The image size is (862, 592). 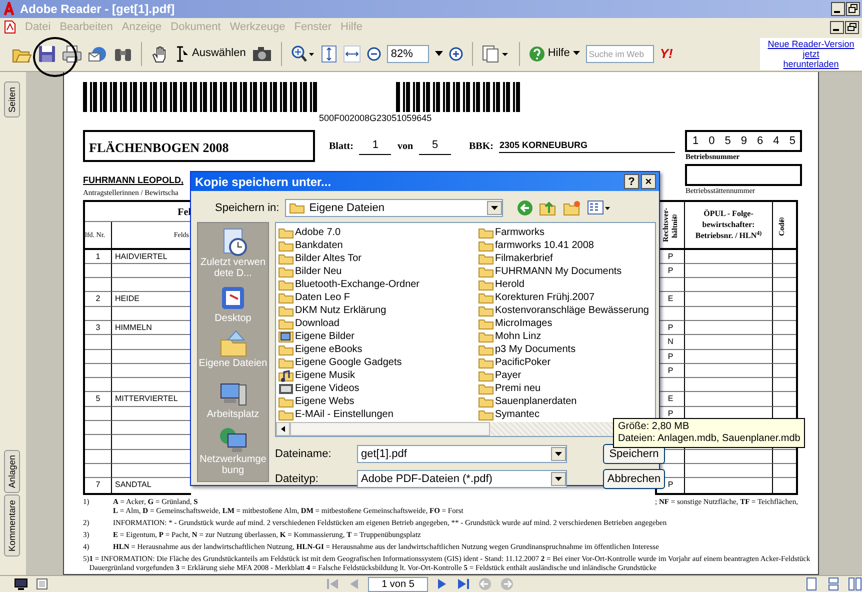 I want to click on folder-item: p3 My Documents, so click(x=567, y=349).